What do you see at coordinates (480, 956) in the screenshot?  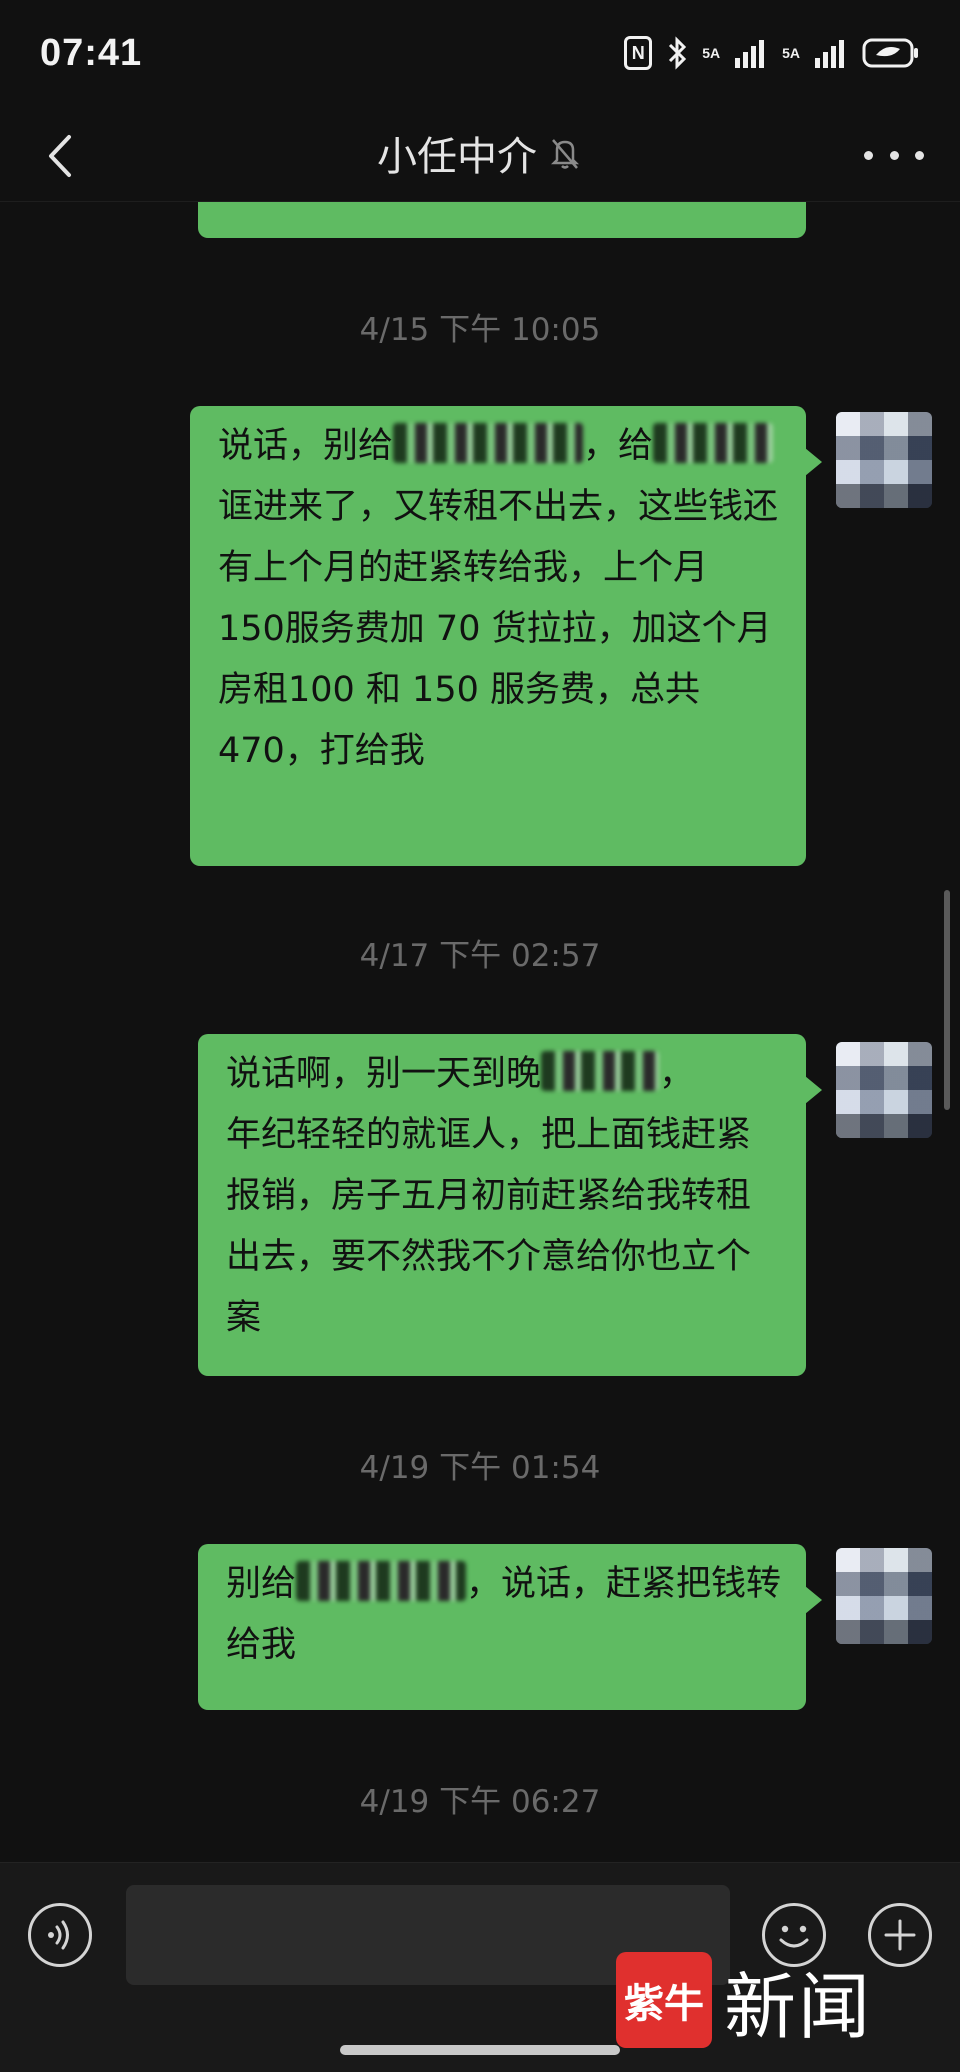 I see `message-timestamp: 4/17 下午 02:57` at bounding box center [480, 956].